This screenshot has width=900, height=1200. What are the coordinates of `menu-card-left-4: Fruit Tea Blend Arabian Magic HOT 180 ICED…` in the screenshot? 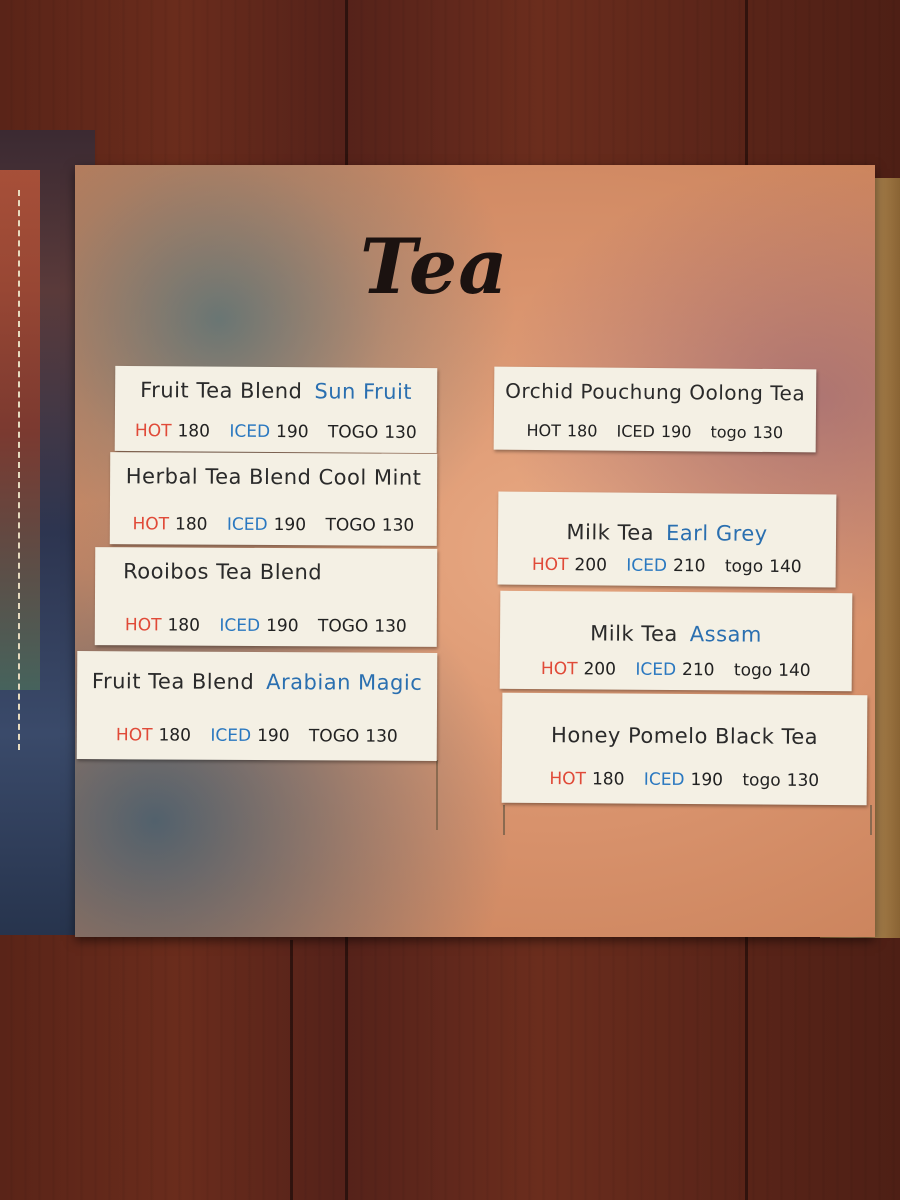 It's located at (257, 706).